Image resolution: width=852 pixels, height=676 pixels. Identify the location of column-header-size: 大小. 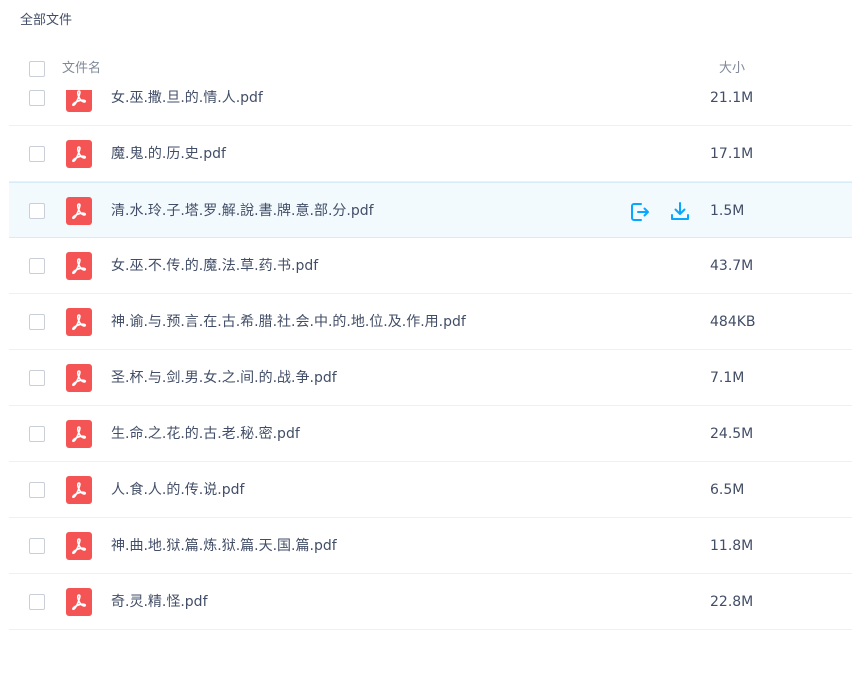
(732, 69).